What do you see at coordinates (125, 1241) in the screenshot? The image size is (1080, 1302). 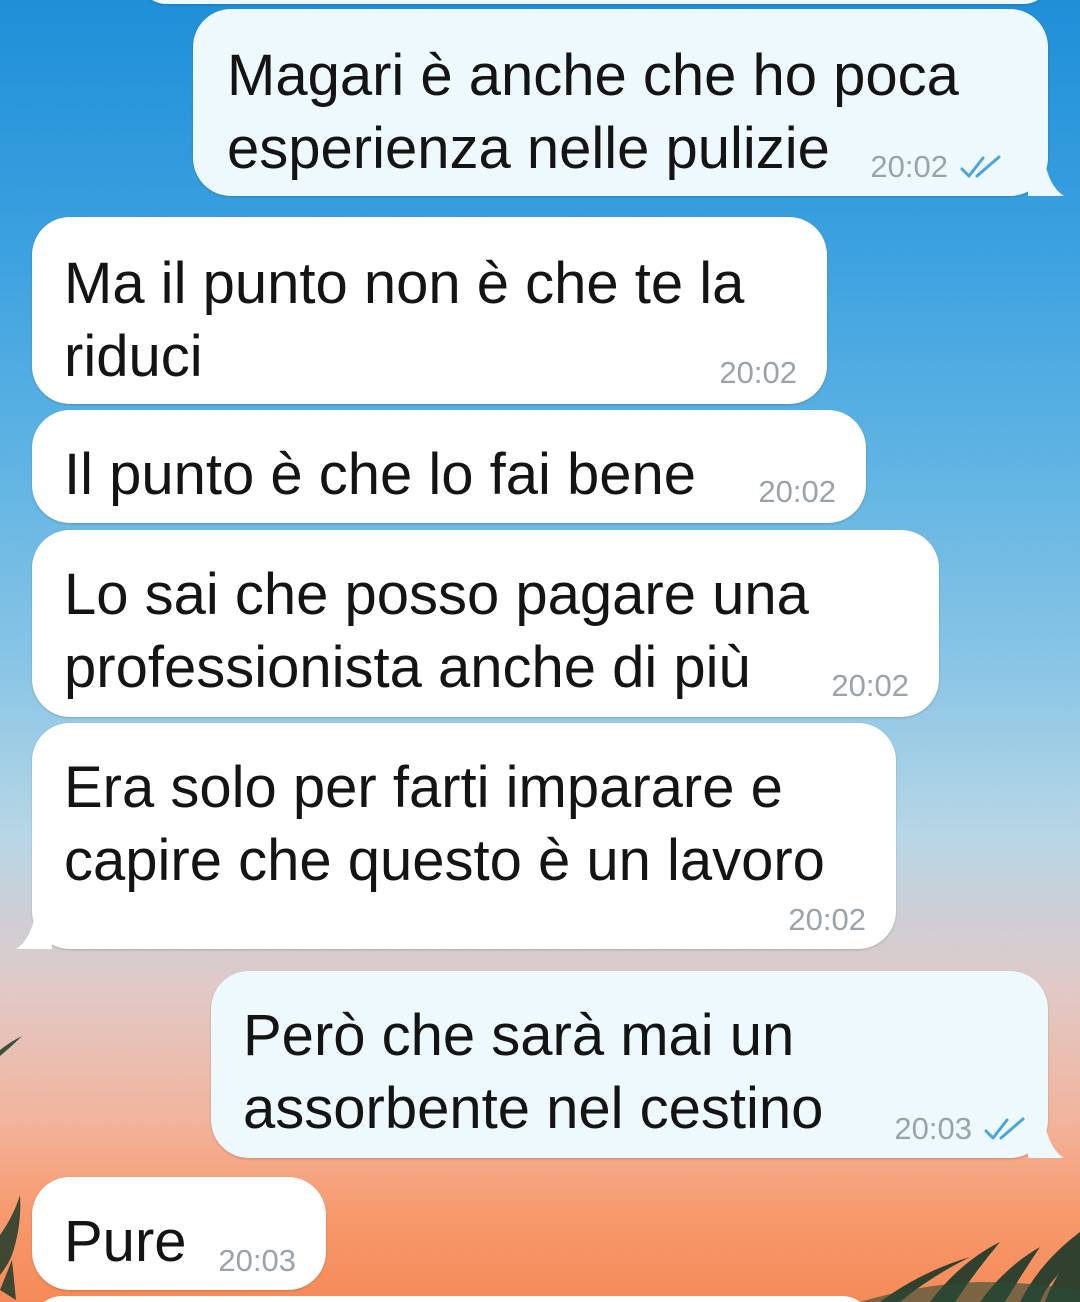 I see `message-text: Pure` at bounding box center [125, 1241].